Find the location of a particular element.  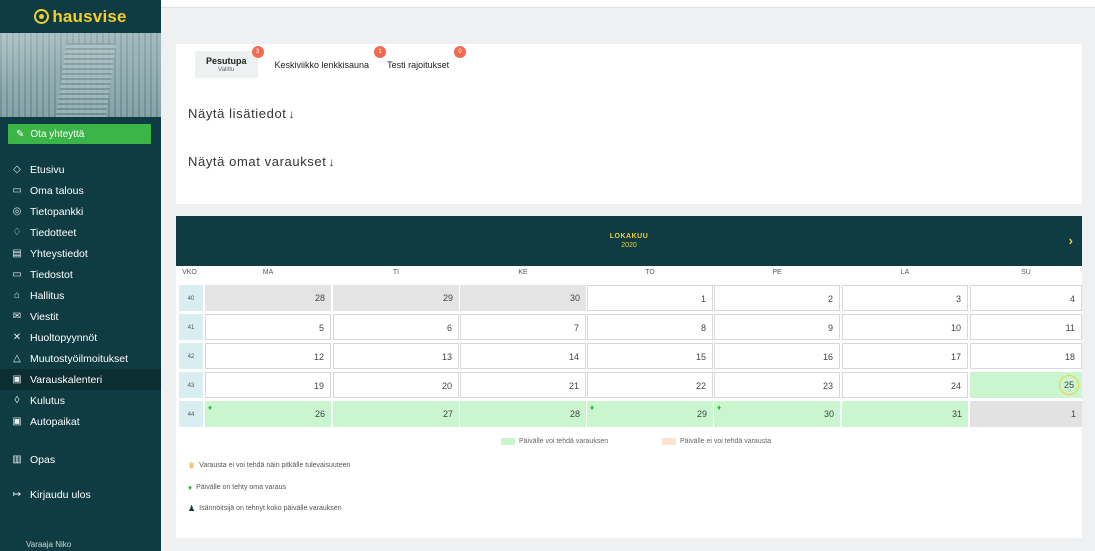

sidebar-item-label: Oma talous is located at coordinates (57, 190).